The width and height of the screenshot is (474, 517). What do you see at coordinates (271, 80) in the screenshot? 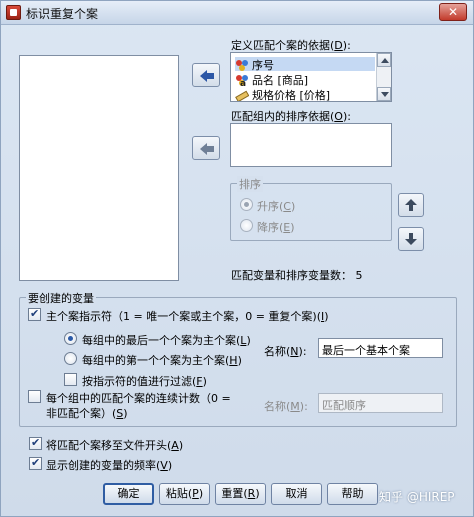
I see `list-item: a 品名 [商品]` at bounding box center [271, 80].